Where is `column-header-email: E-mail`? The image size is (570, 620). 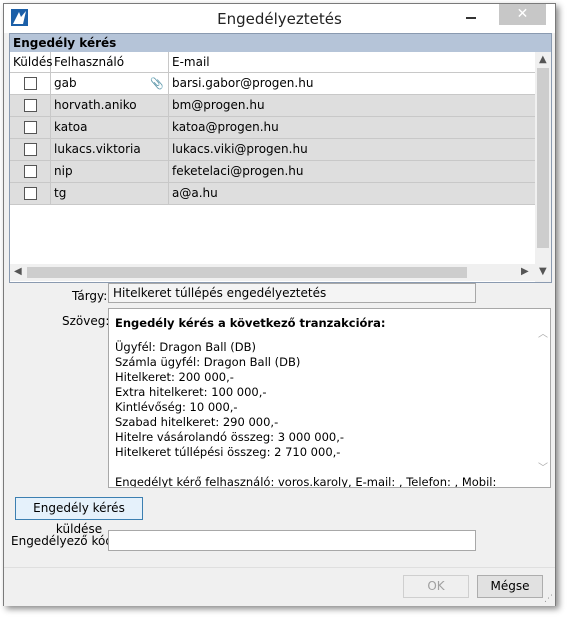 column-header-email: E-mail is located at coordinates (352, 62).